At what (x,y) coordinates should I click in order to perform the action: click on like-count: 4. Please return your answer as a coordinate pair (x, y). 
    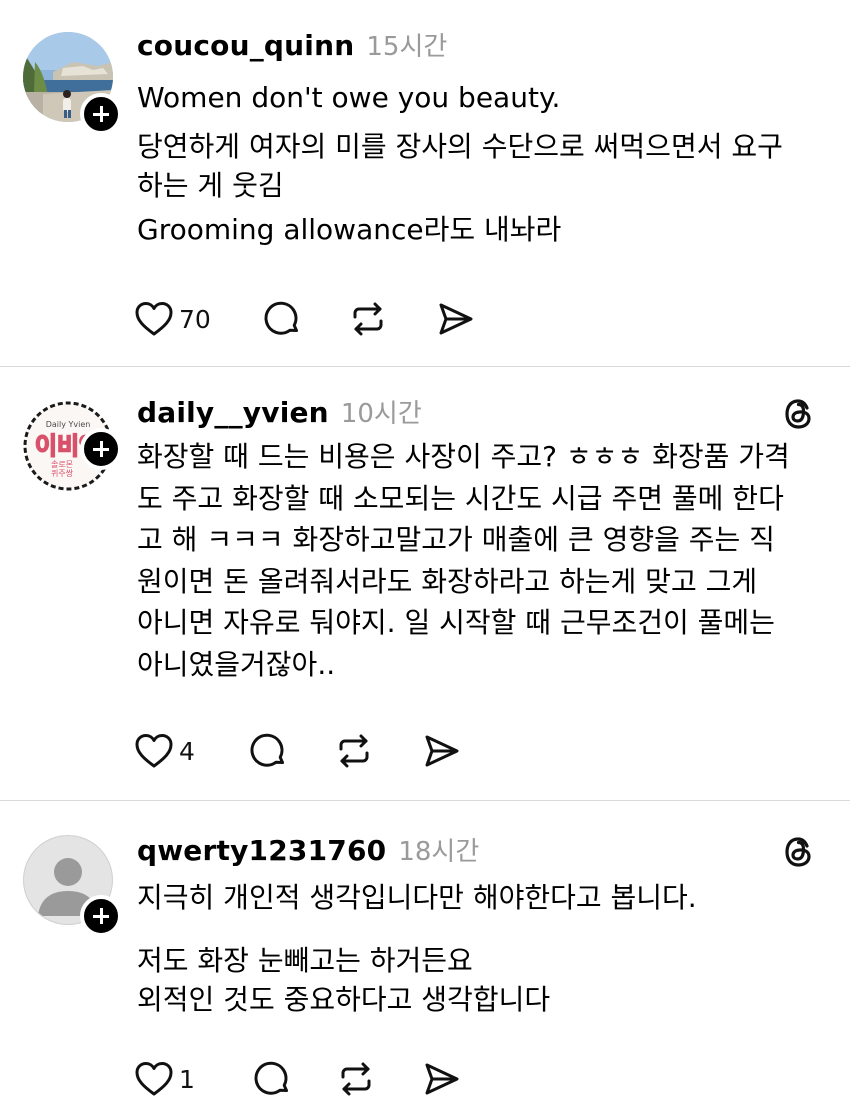
    Looking at the image, I should click on (187, 751).